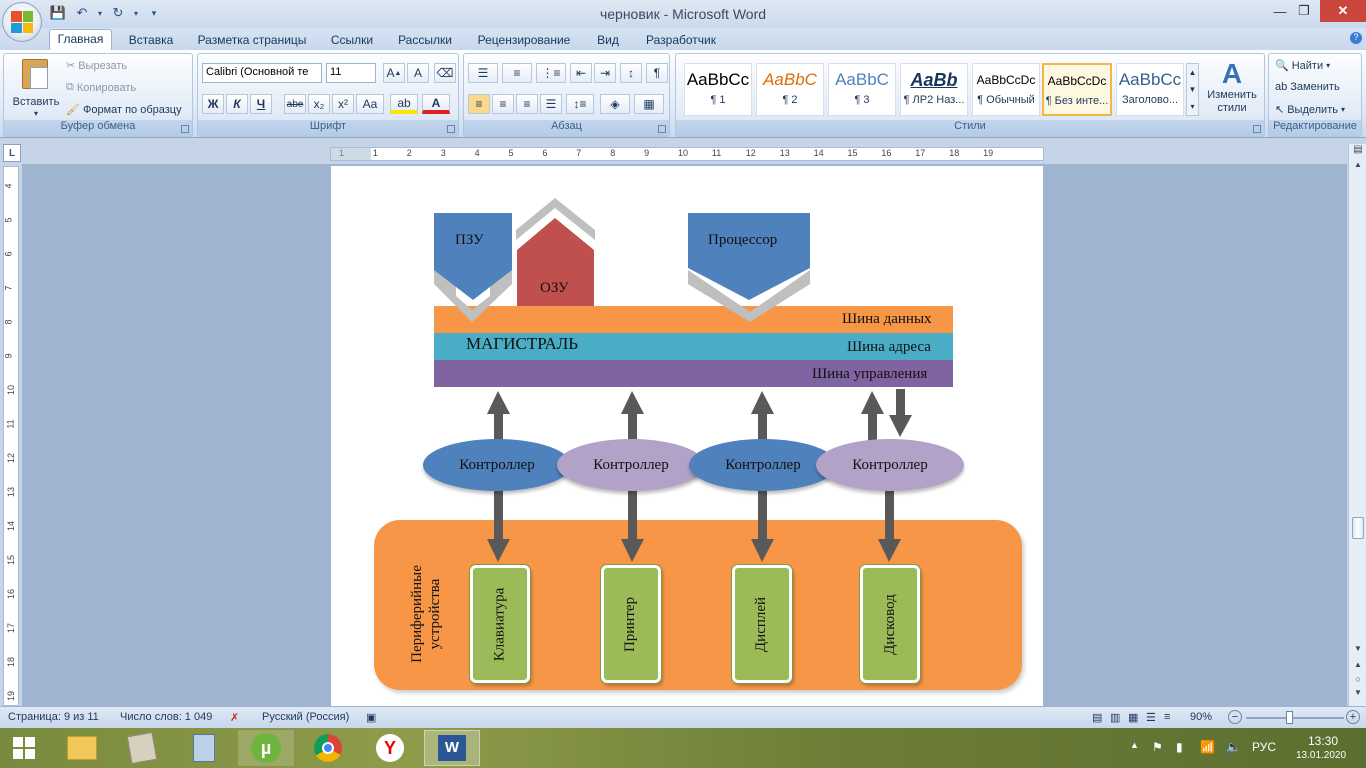 This screenshot has width=1366, height=768. Describe the element at coordinates (1232, 89) in the screenshot. I see `change-styles-button: A Изменить стили` at that location.